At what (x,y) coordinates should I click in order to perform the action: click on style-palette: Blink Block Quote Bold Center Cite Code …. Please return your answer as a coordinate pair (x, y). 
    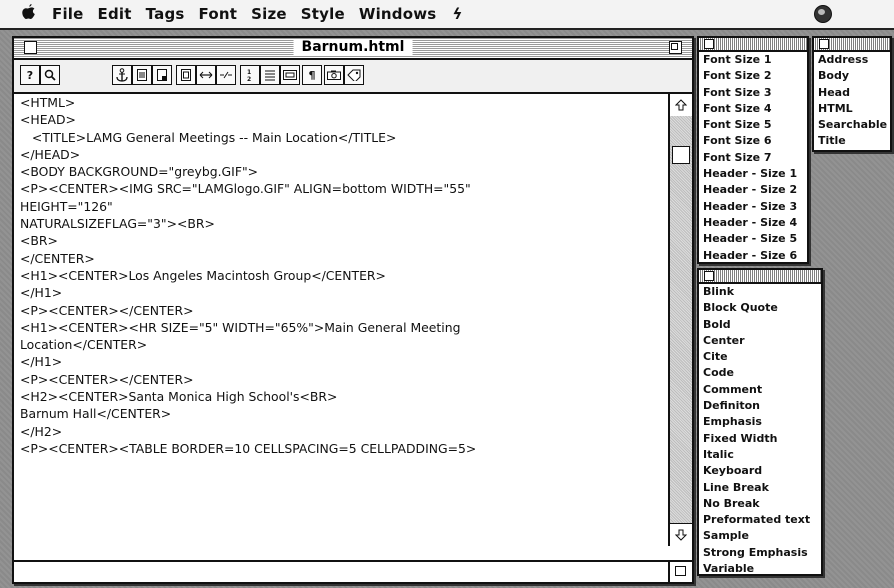
    Looking at the image, I should click on (760, 422).